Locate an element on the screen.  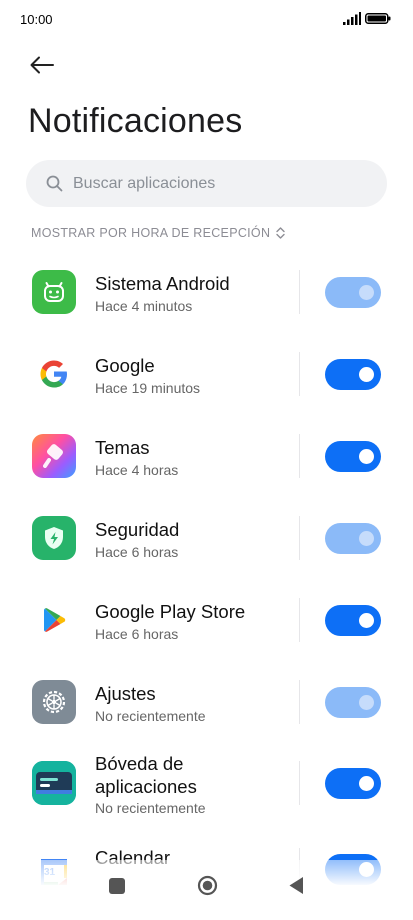
navigation-bar is located at coordinates (206, 895).